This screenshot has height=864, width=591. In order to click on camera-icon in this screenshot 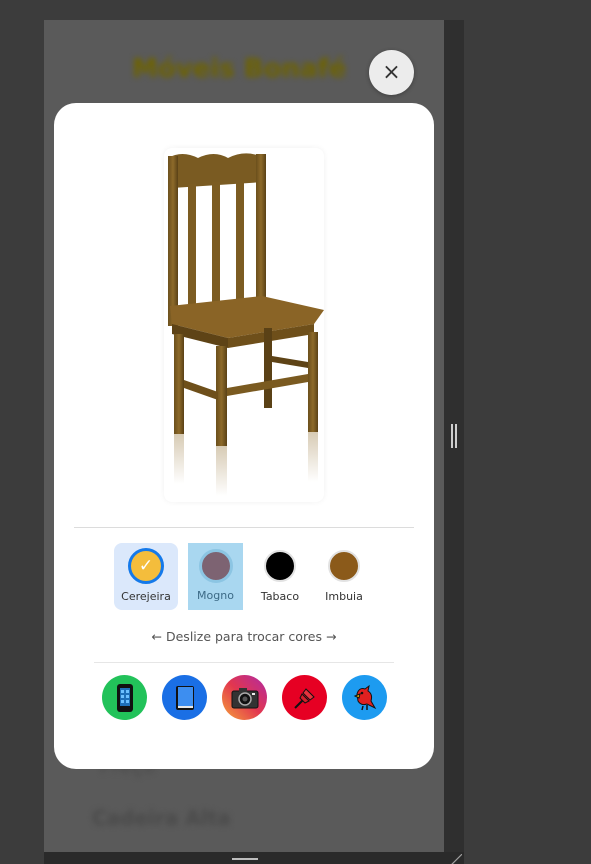, I will do `click(244, 697)`.